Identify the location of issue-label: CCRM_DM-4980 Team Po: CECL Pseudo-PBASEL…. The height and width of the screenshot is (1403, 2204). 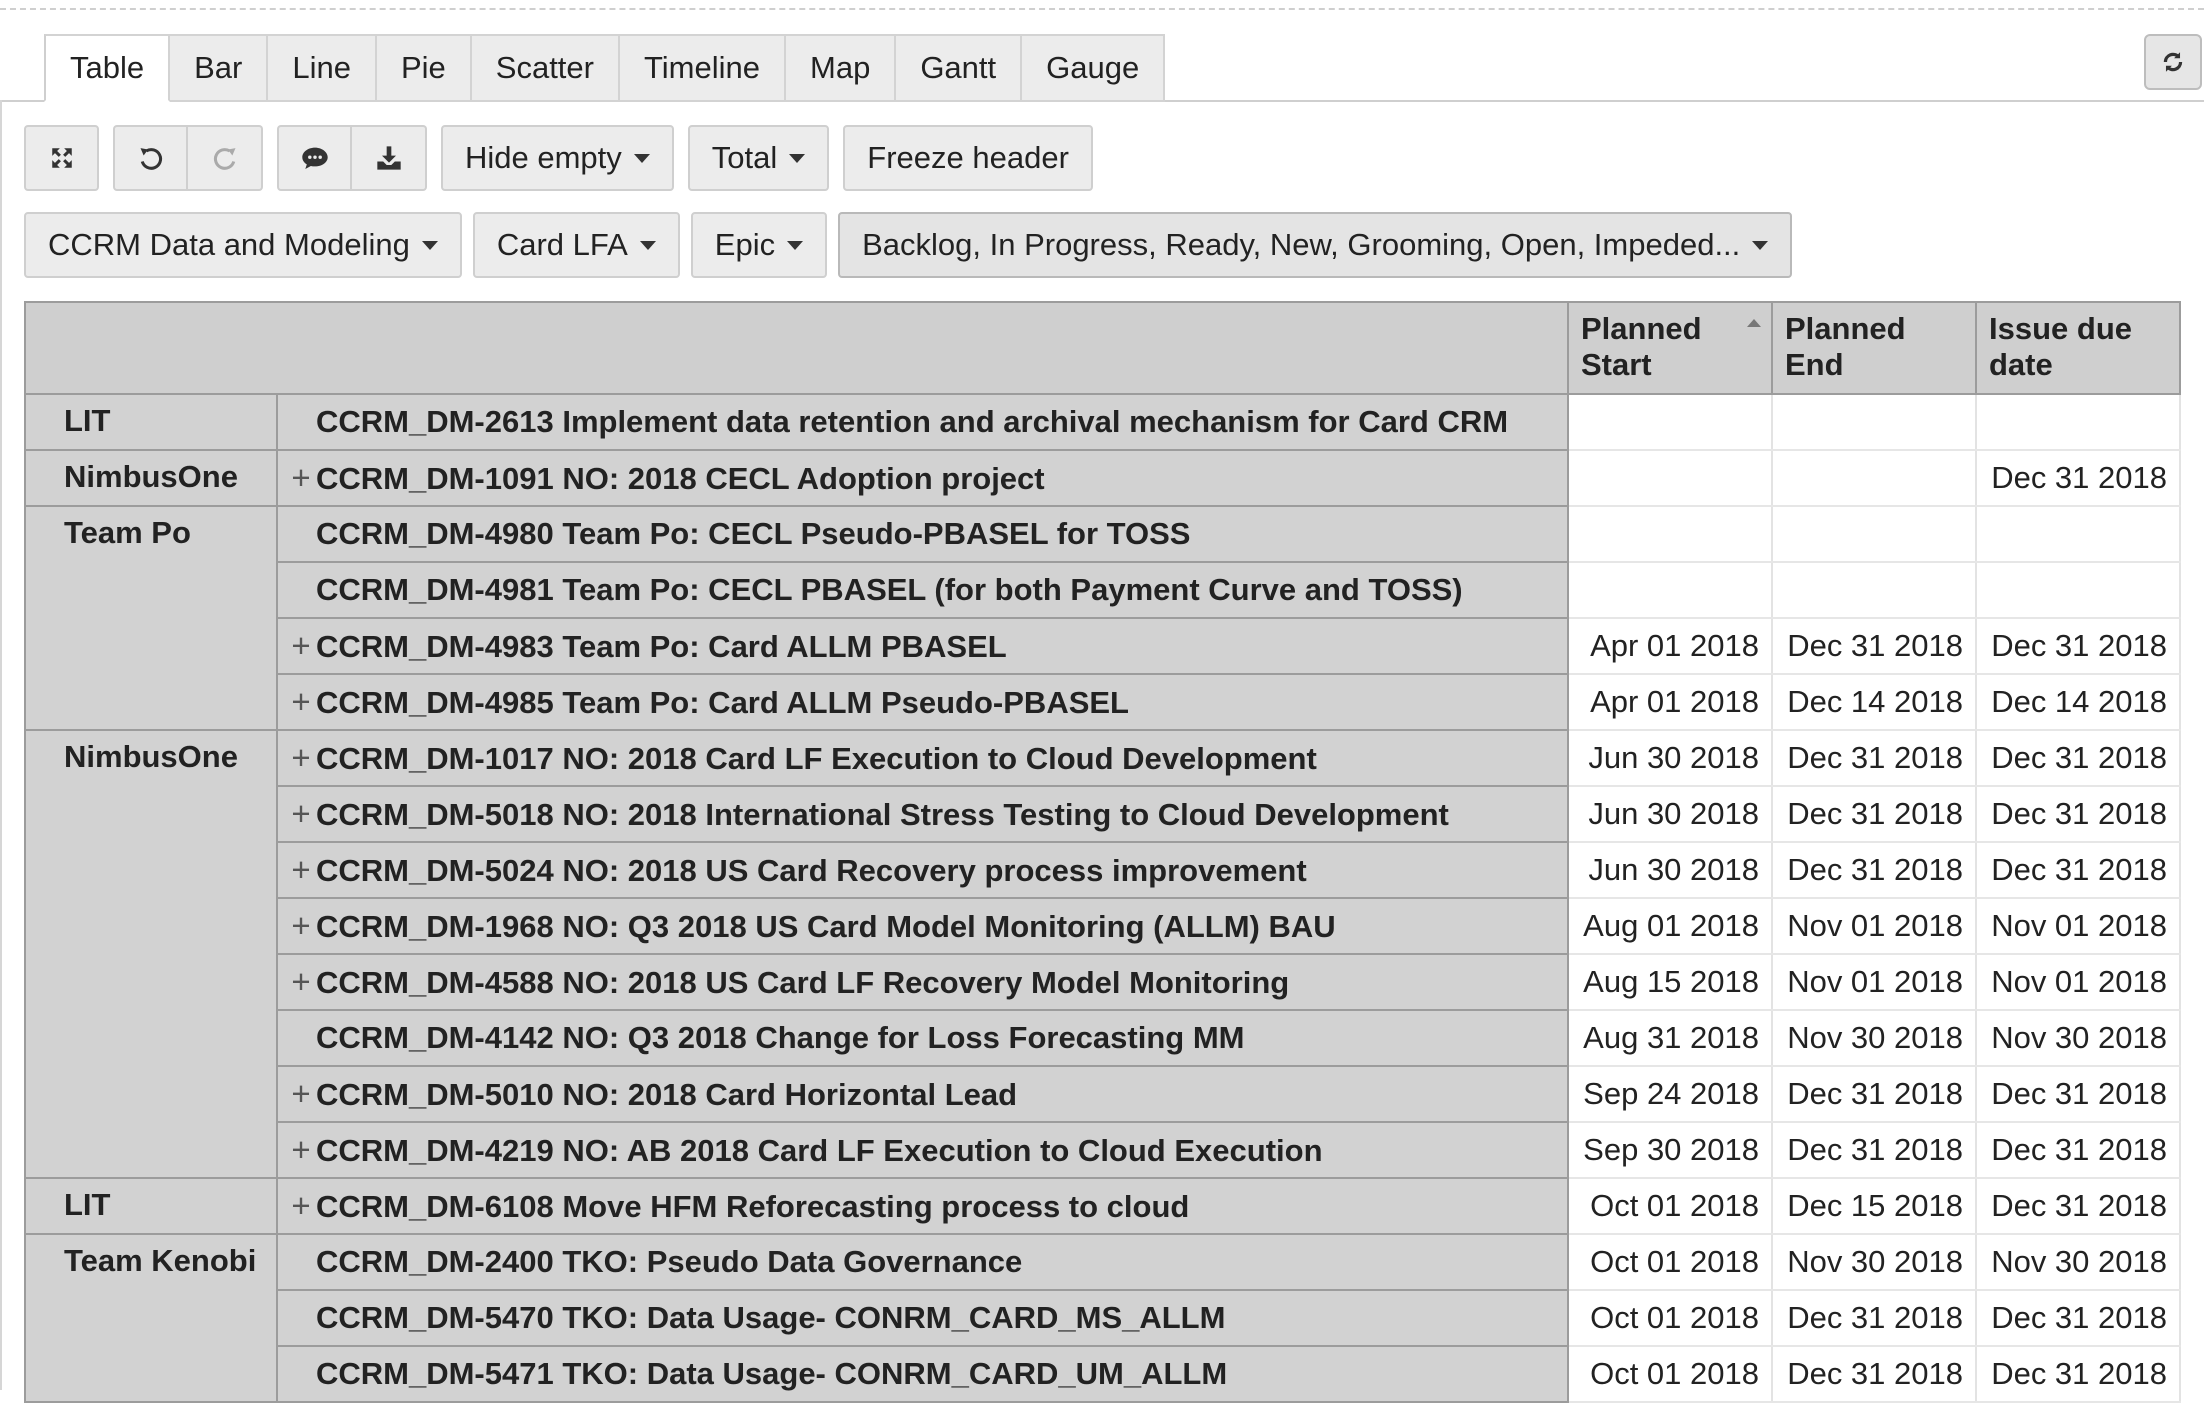
(753, 533).